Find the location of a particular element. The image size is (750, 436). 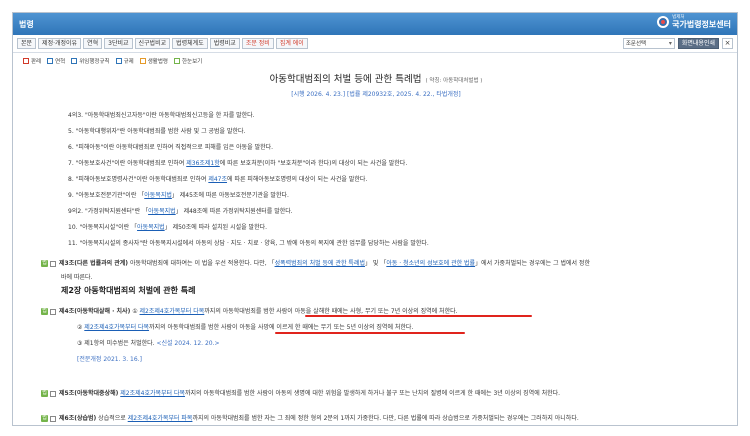

subtool-overview: 한눈보기 is located at coordinates (188, 61).